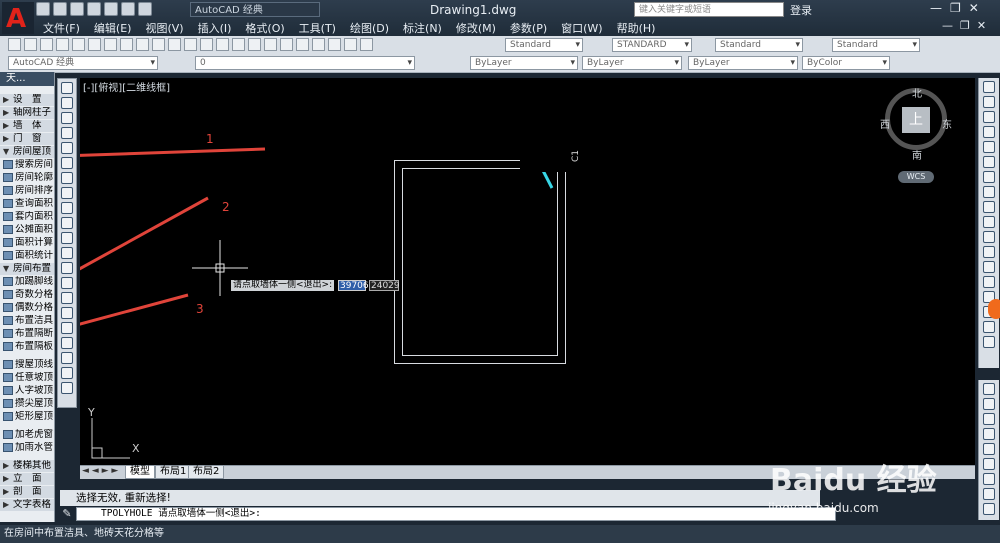 This screenshot has width=1000, height=543. What do you see at coordinates (334, 44) in the screenshot?
I see `sheet-set-icon` at bounding box center [334, 44].